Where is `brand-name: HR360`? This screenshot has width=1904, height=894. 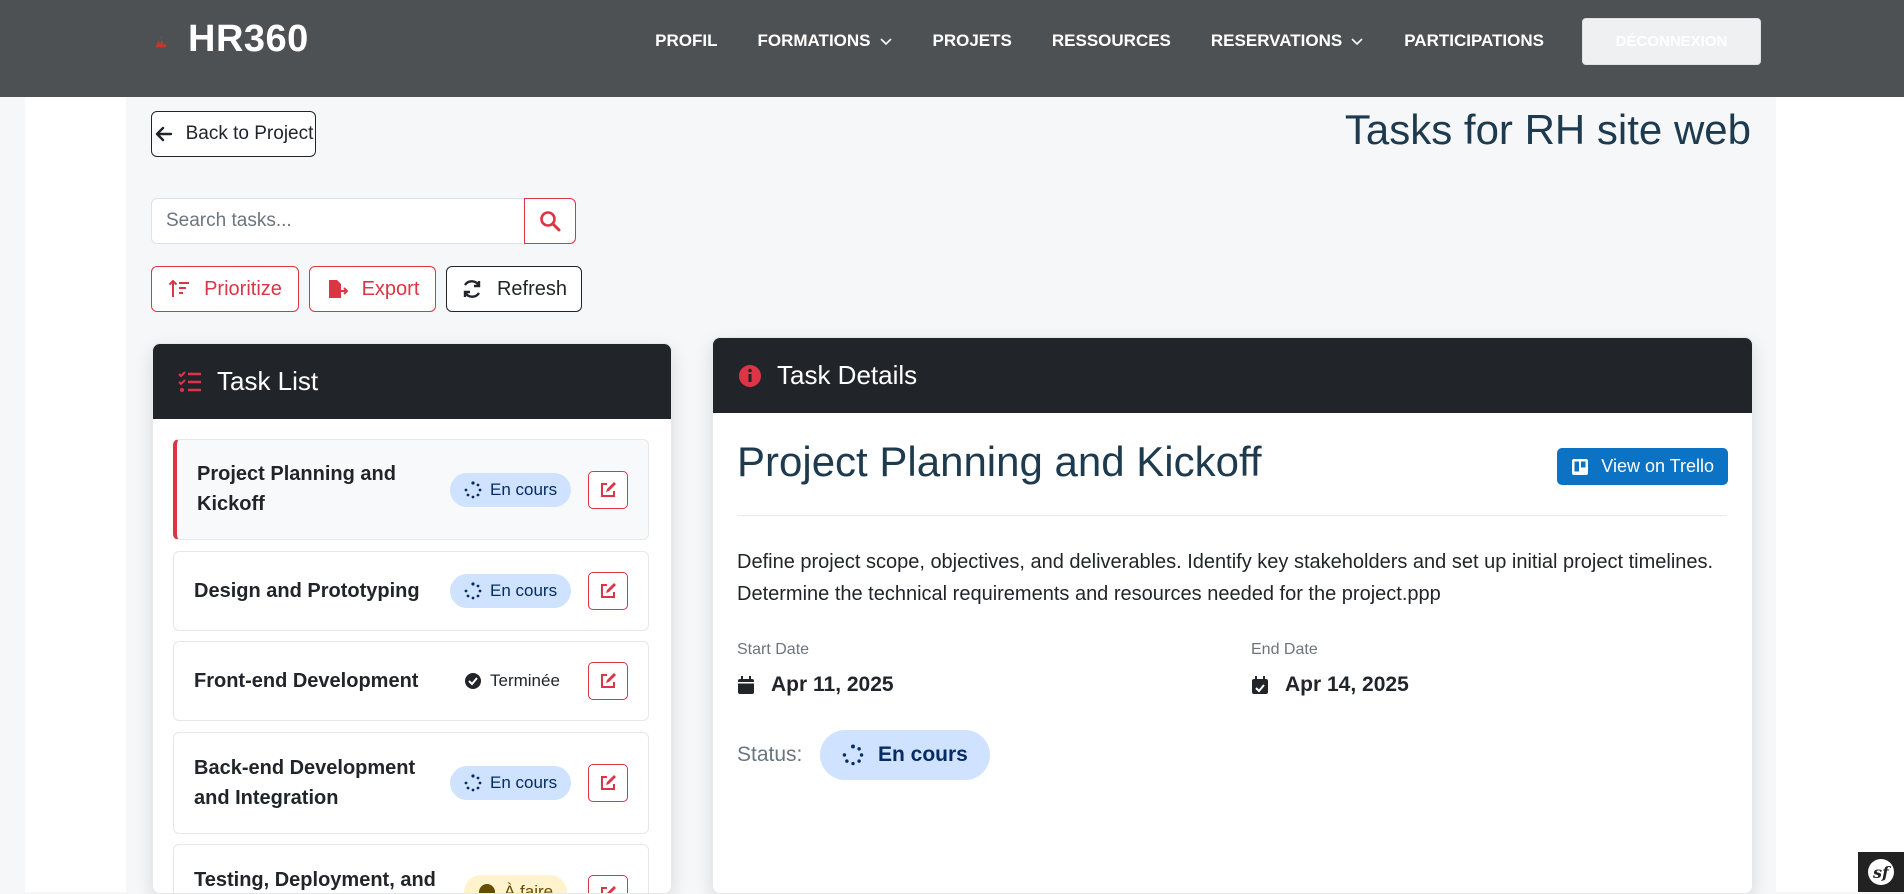
brand-name: HR360 is located at coordinates (248, 39).